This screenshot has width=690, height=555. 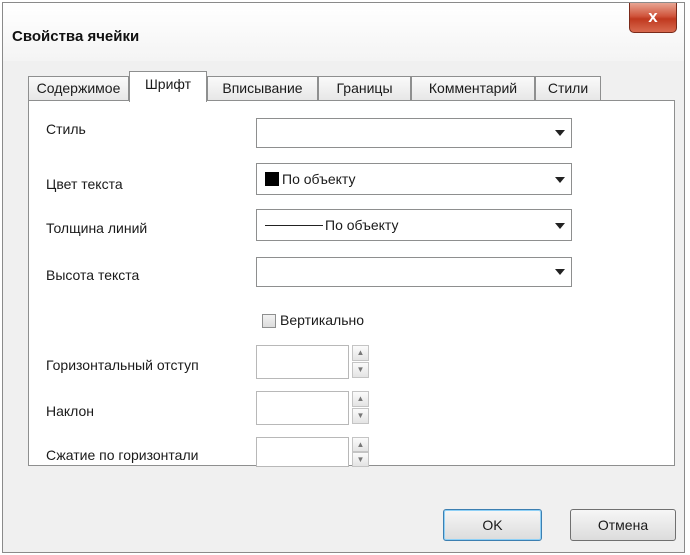 I want to click on style-label: Стиль, so click(x=66, y=129).